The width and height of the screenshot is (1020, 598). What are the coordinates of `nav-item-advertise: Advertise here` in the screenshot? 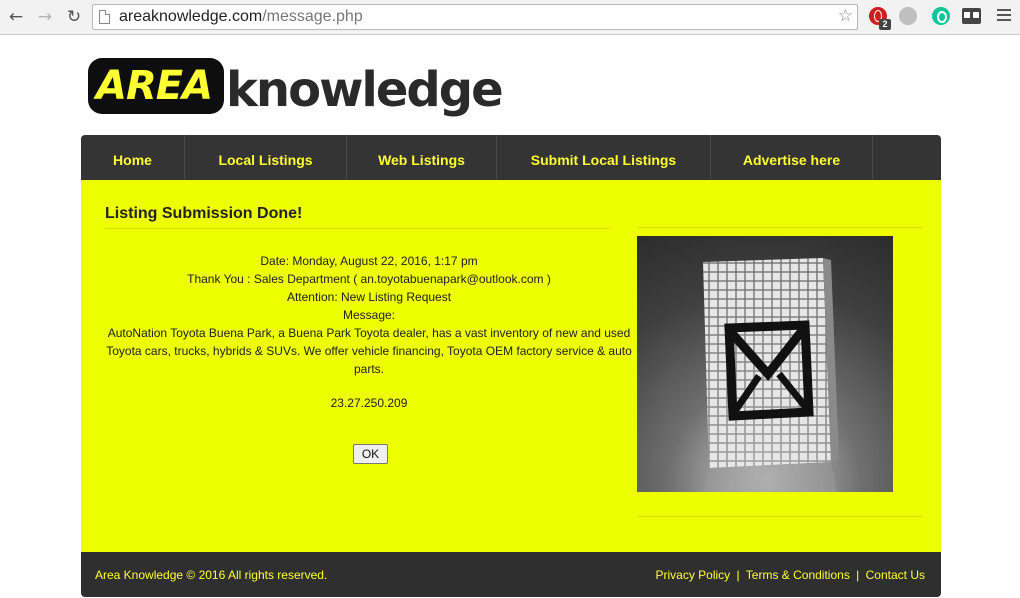 It's located at (792, 157).